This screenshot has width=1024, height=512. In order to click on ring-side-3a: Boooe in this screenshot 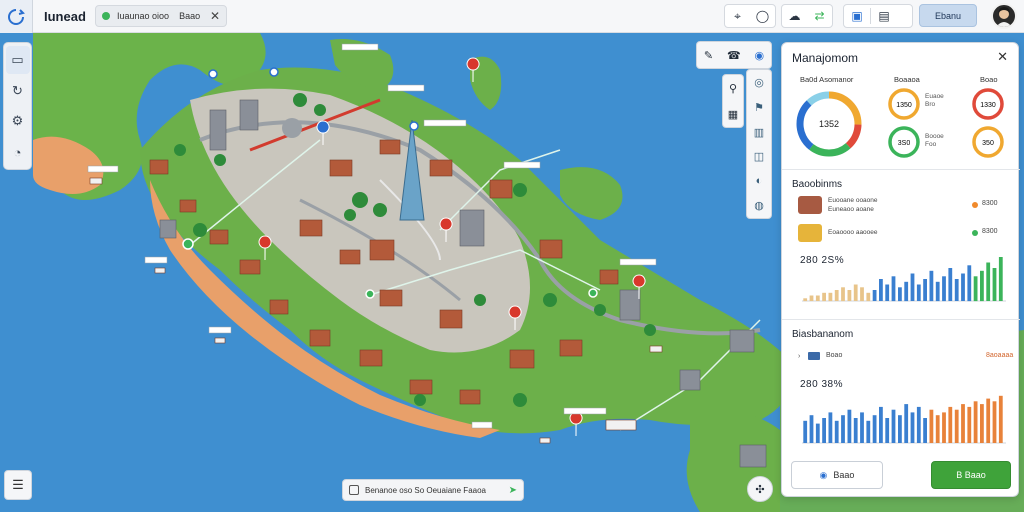, I will do `click(934, 136)`.